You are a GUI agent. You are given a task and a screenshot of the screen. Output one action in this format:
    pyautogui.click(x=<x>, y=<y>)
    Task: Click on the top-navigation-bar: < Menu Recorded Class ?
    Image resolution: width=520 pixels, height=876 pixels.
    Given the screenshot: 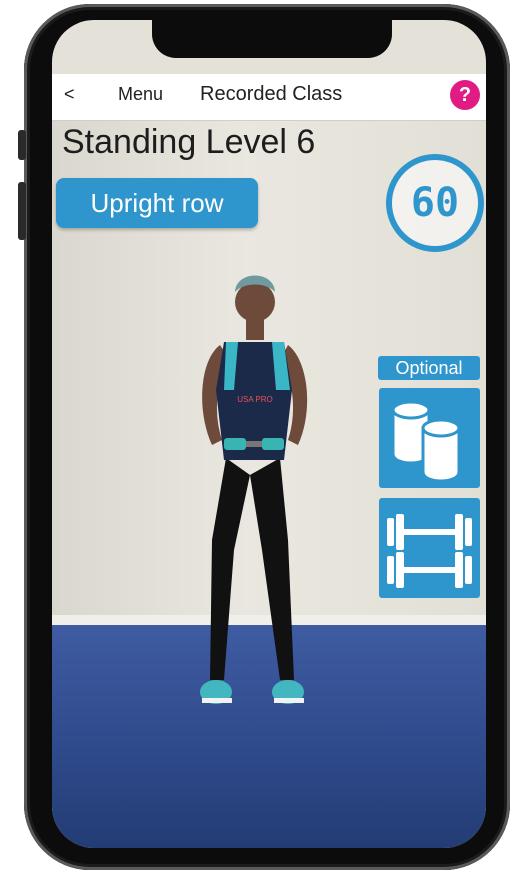 What is the action you would take?
    pyautogui.click(x=269, y=97)
    